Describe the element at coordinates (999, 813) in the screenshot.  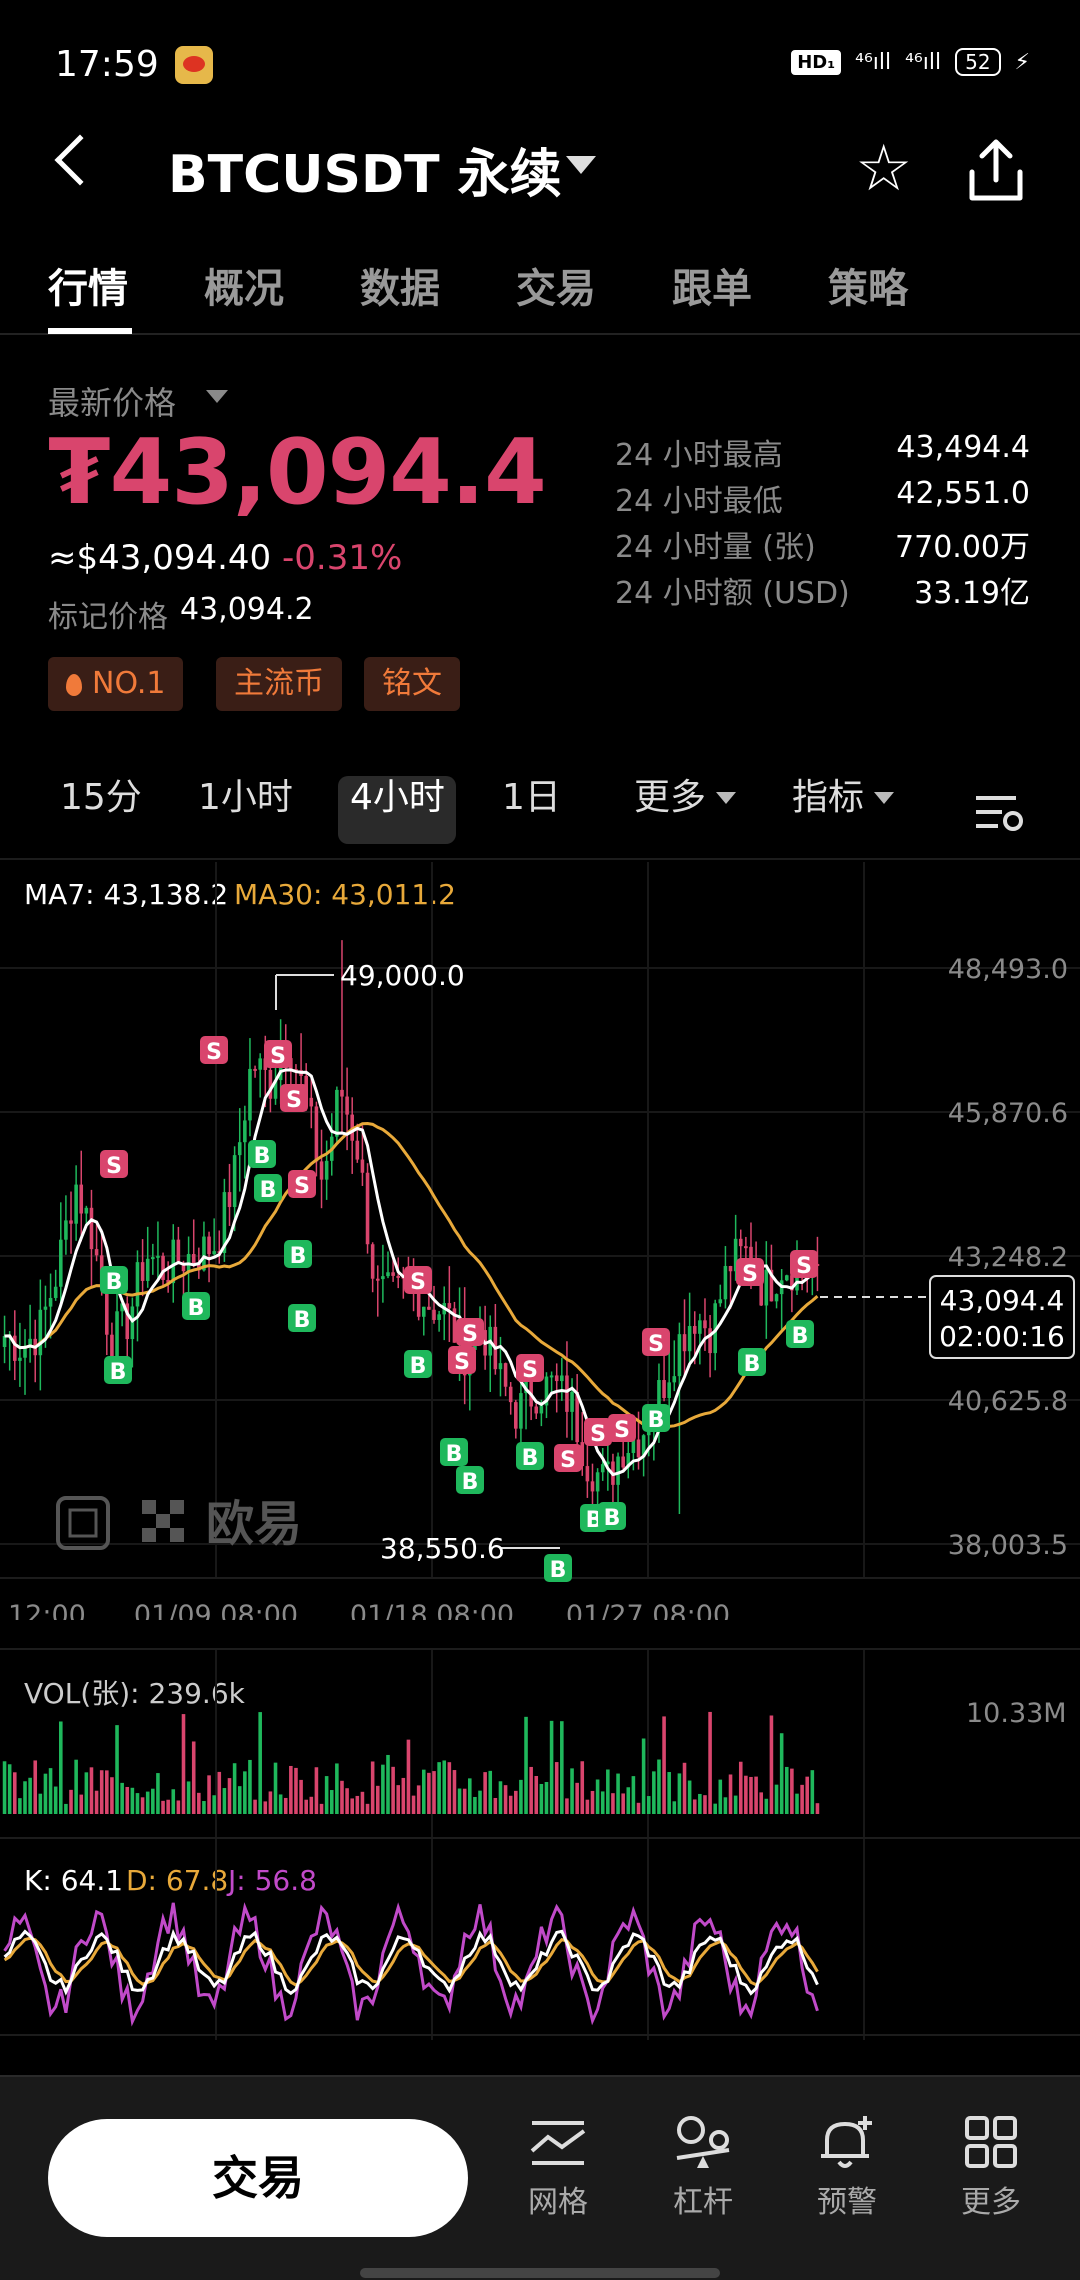
I see `chart-settings-icon` at that location.